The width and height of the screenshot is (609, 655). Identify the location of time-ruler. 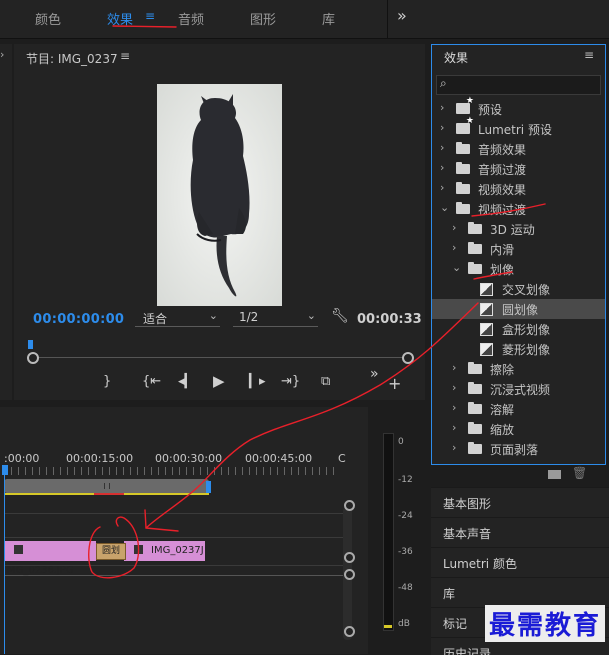
(172, 471).